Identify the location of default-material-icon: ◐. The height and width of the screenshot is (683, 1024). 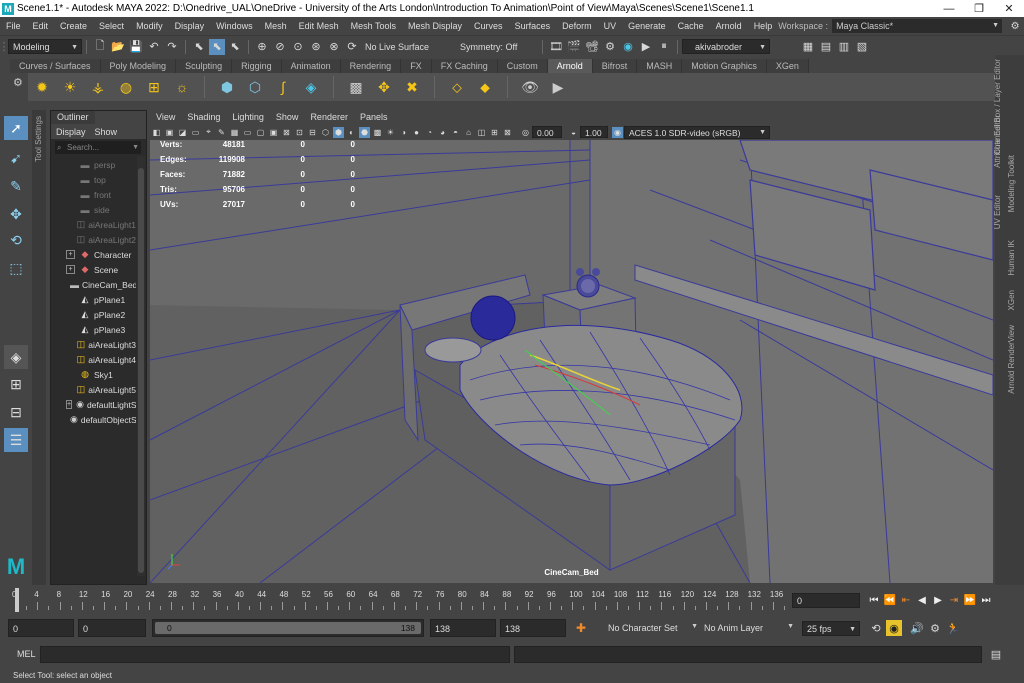
(351, 132).